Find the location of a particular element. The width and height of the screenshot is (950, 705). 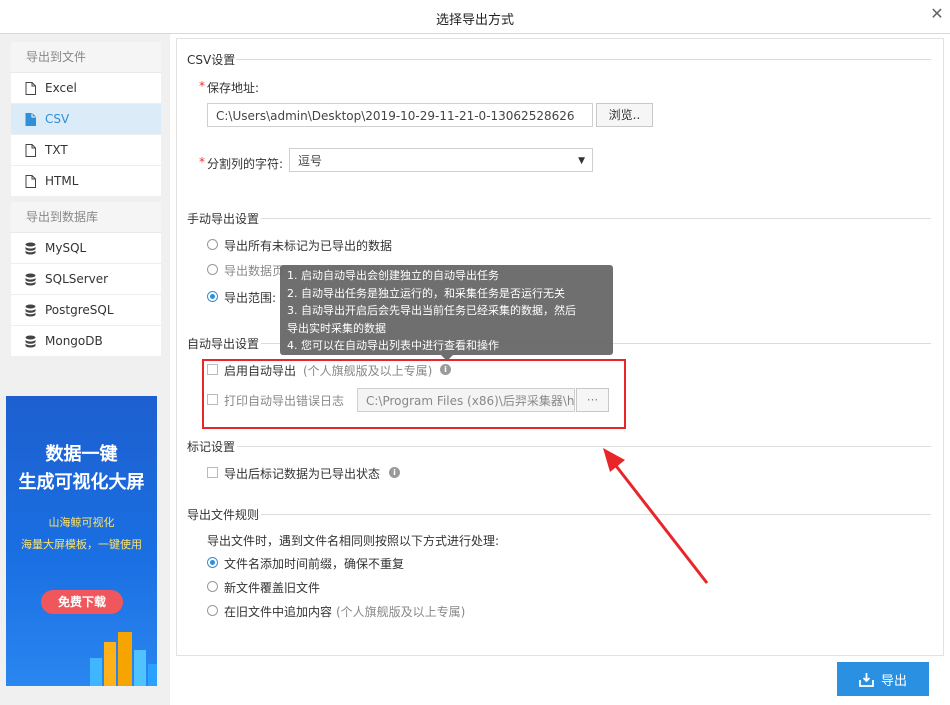

sidebar-item-label: HTML is located at coordinates (62, 181).